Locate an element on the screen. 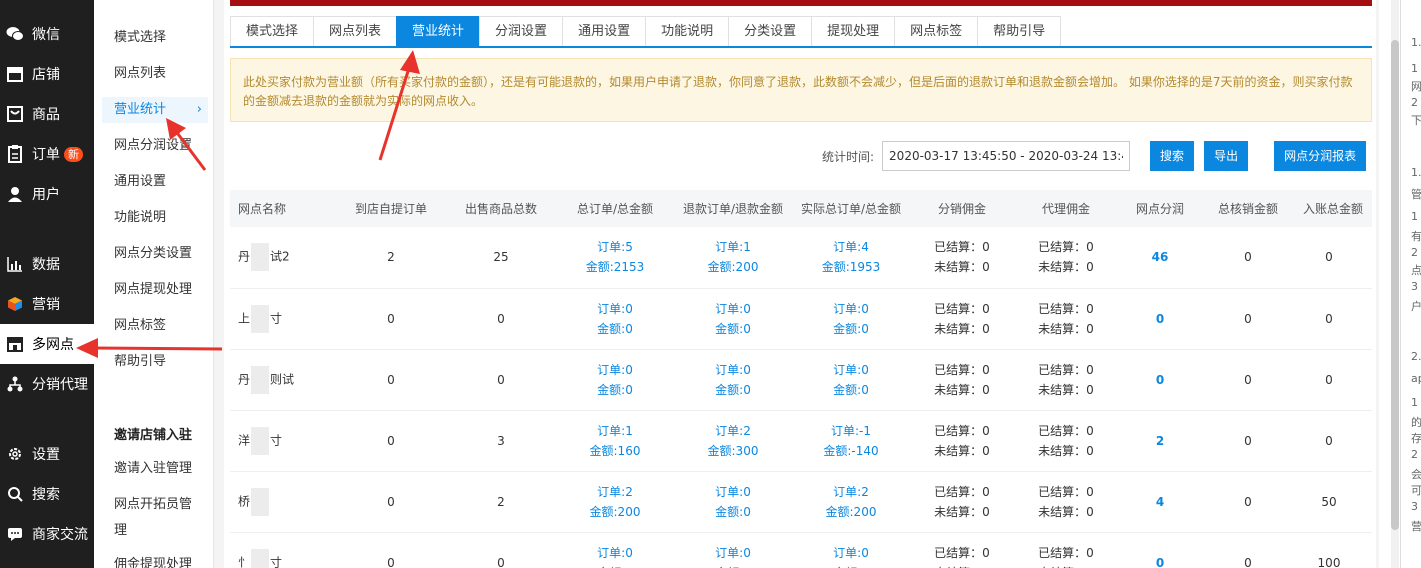 This screenshot has height=568, width=1421. nav-wechat: 微信 is located at coordinates (47, 34).